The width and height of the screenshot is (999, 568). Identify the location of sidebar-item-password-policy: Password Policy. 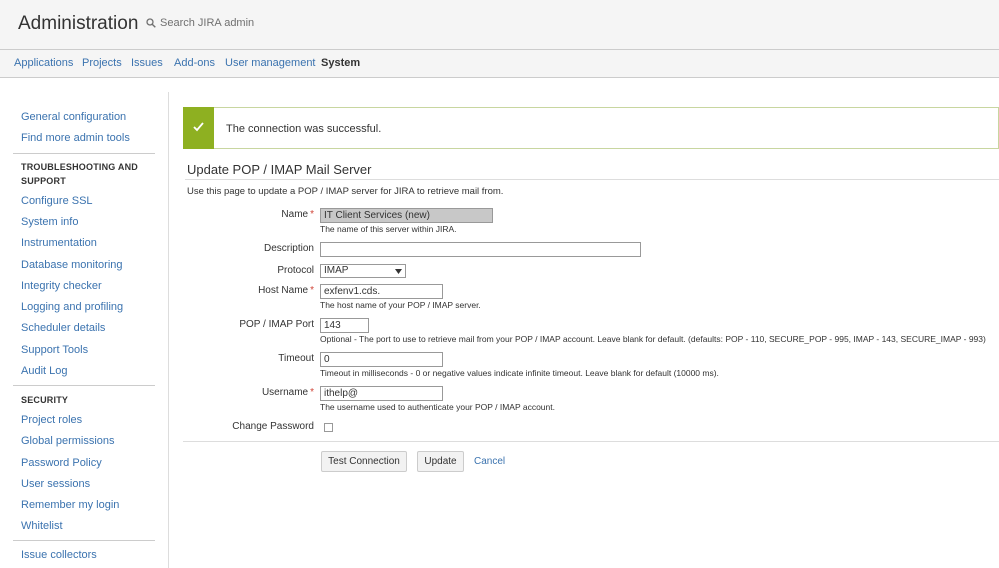
(61, 463).